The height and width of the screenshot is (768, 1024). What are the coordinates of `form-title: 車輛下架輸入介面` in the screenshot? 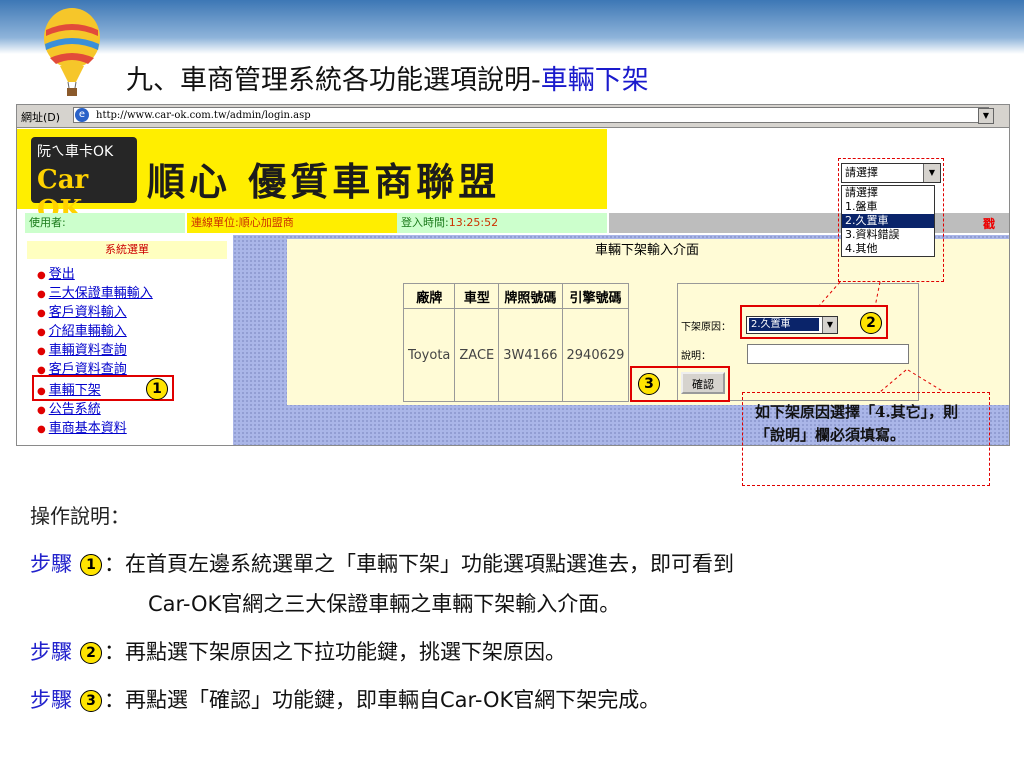 It's located at (647, 250).